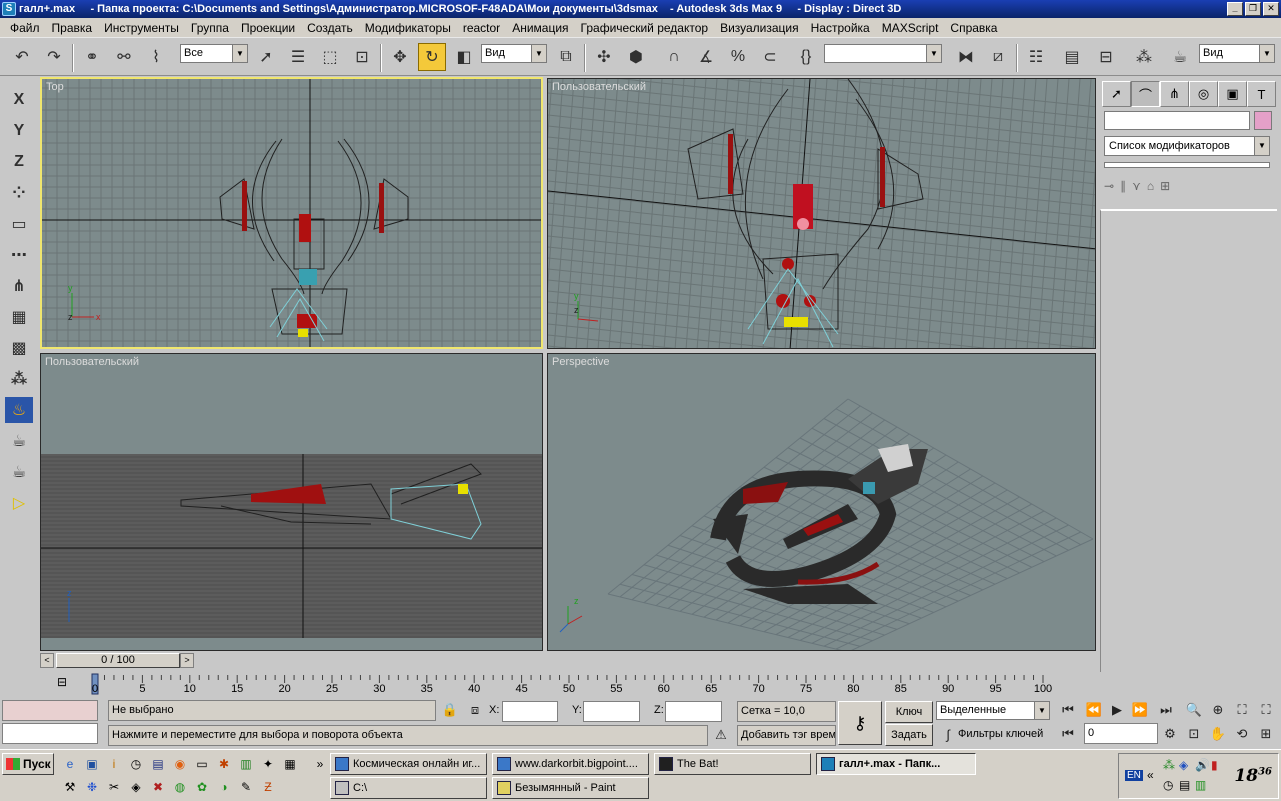 The image size is (1281, 801). What do you see at coordinates (224, 764) in the screenshot?
I see `flash-icon: ✱` at bounding box center [224, 764].